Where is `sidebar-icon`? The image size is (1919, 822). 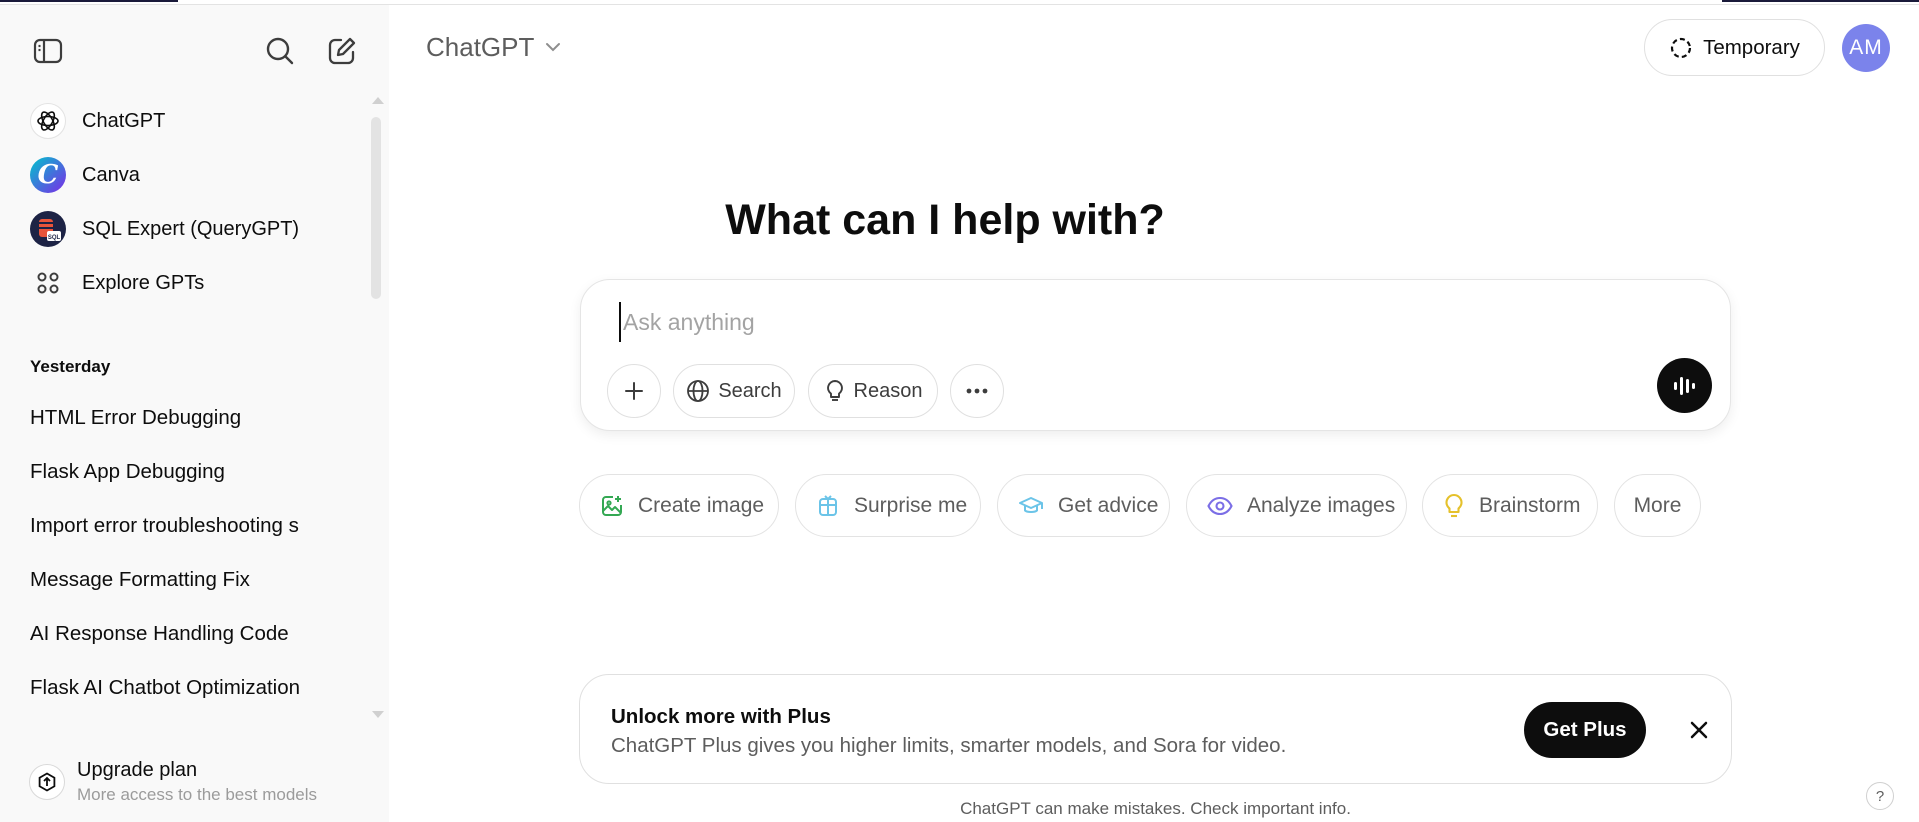
sidebar-icon is located at coordinates (48, 51).